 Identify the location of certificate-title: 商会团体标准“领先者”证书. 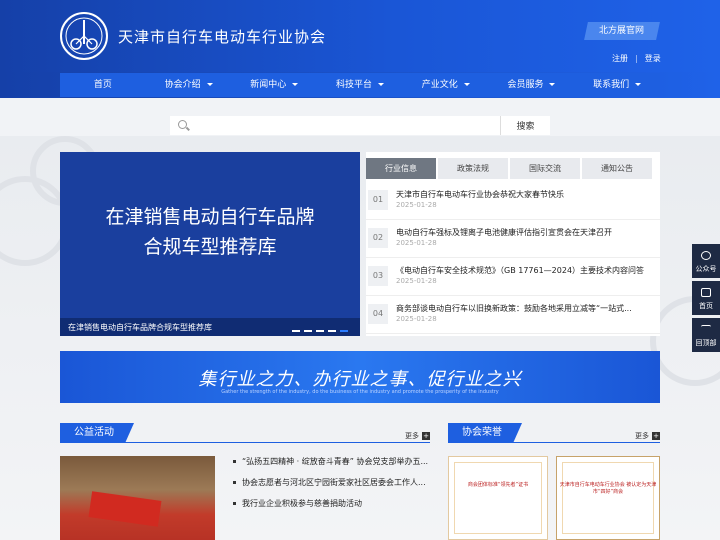
(498, 485).